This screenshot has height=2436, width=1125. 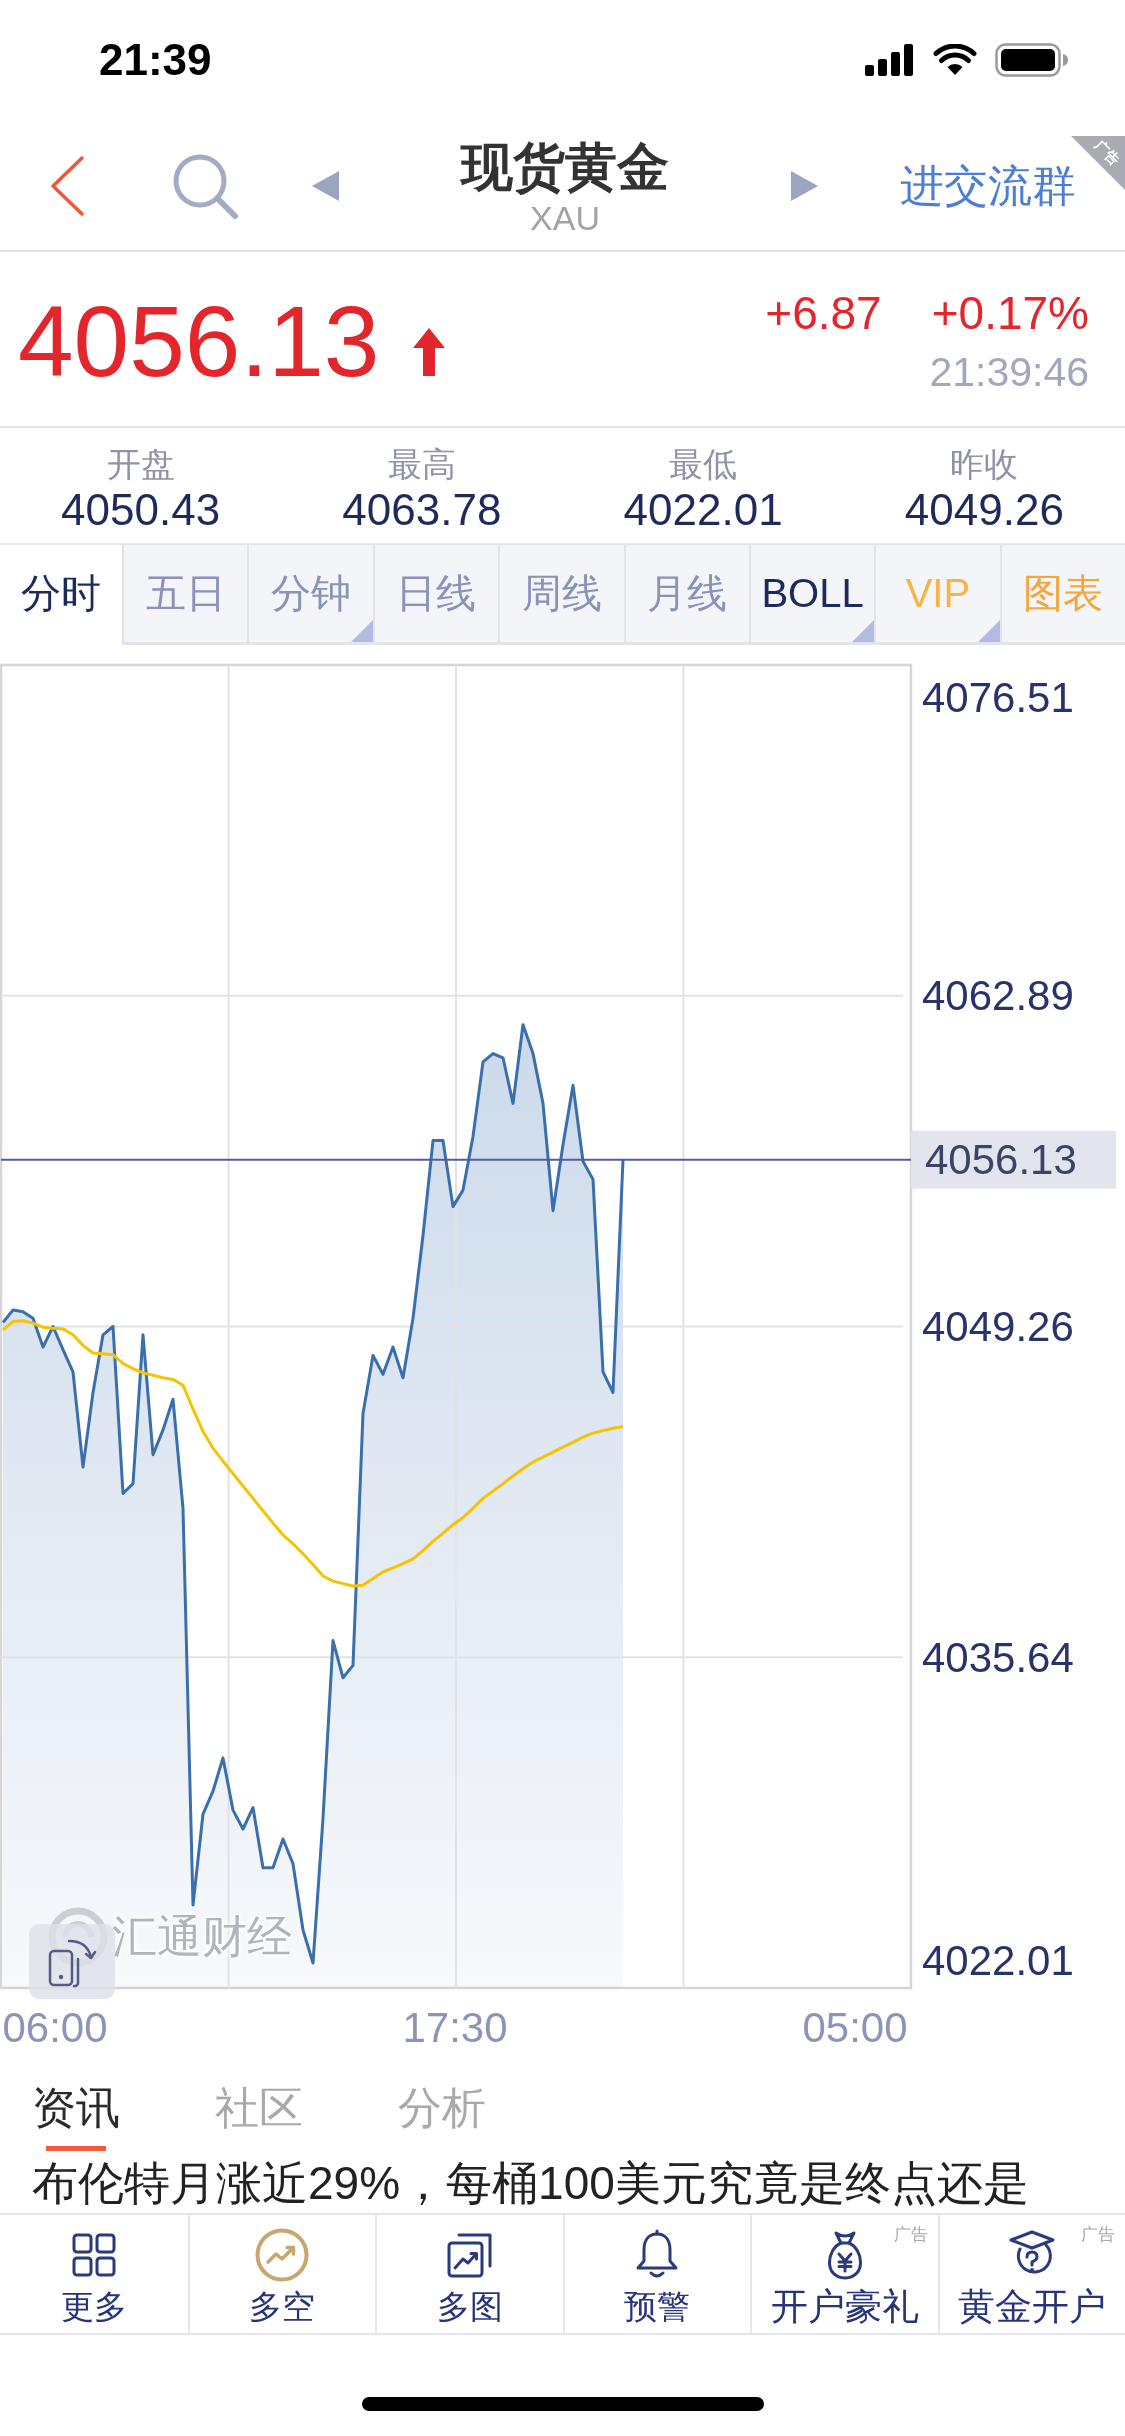 What do you see at coordinates (530, 2183) in the screenshot?
I see `news-headline: 布伦特月涨近29%，每桶100美元究竟是终点还是` at bounding box center [530, 2183].